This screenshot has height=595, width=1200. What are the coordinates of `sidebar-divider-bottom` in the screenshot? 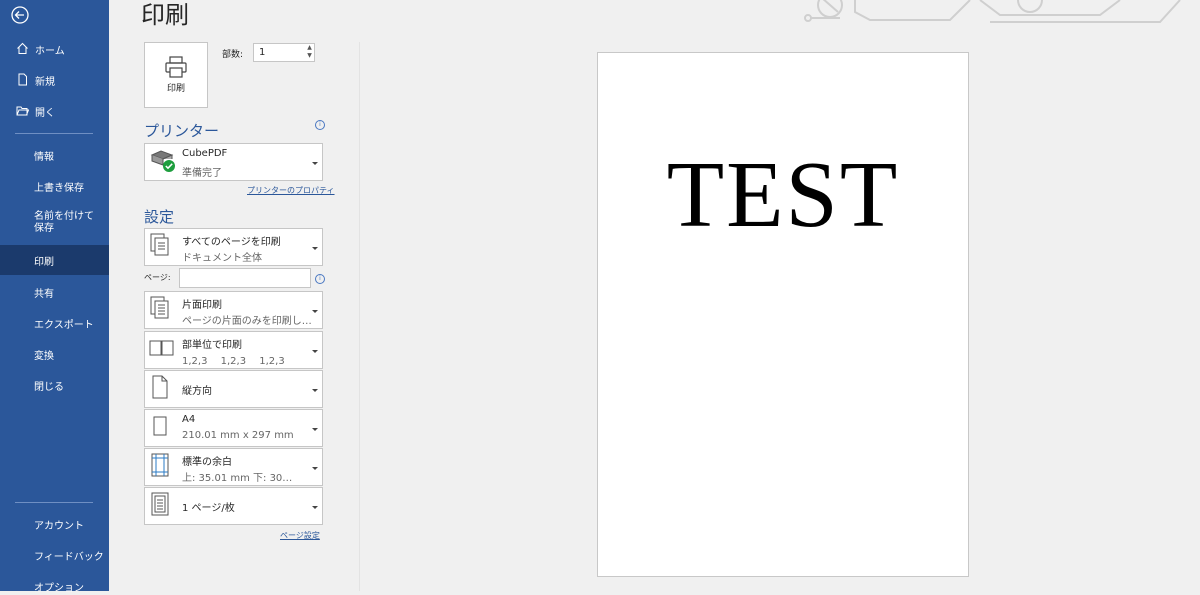 It's located at (54, 502).